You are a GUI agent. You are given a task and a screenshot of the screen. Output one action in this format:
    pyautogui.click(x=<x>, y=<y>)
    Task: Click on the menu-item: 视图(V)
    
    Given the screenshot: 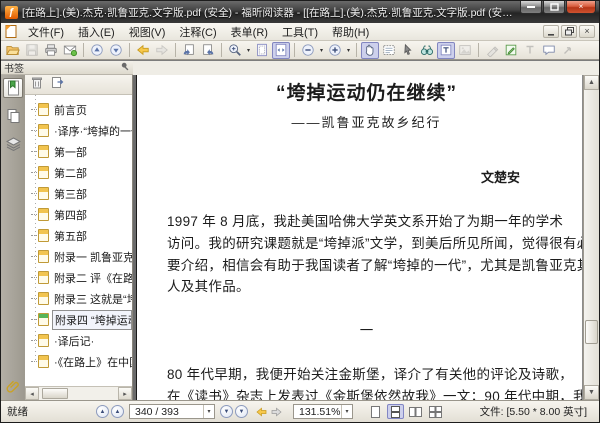 What is the action you would take?
    pyautogui.click(x=147, y=33)
    